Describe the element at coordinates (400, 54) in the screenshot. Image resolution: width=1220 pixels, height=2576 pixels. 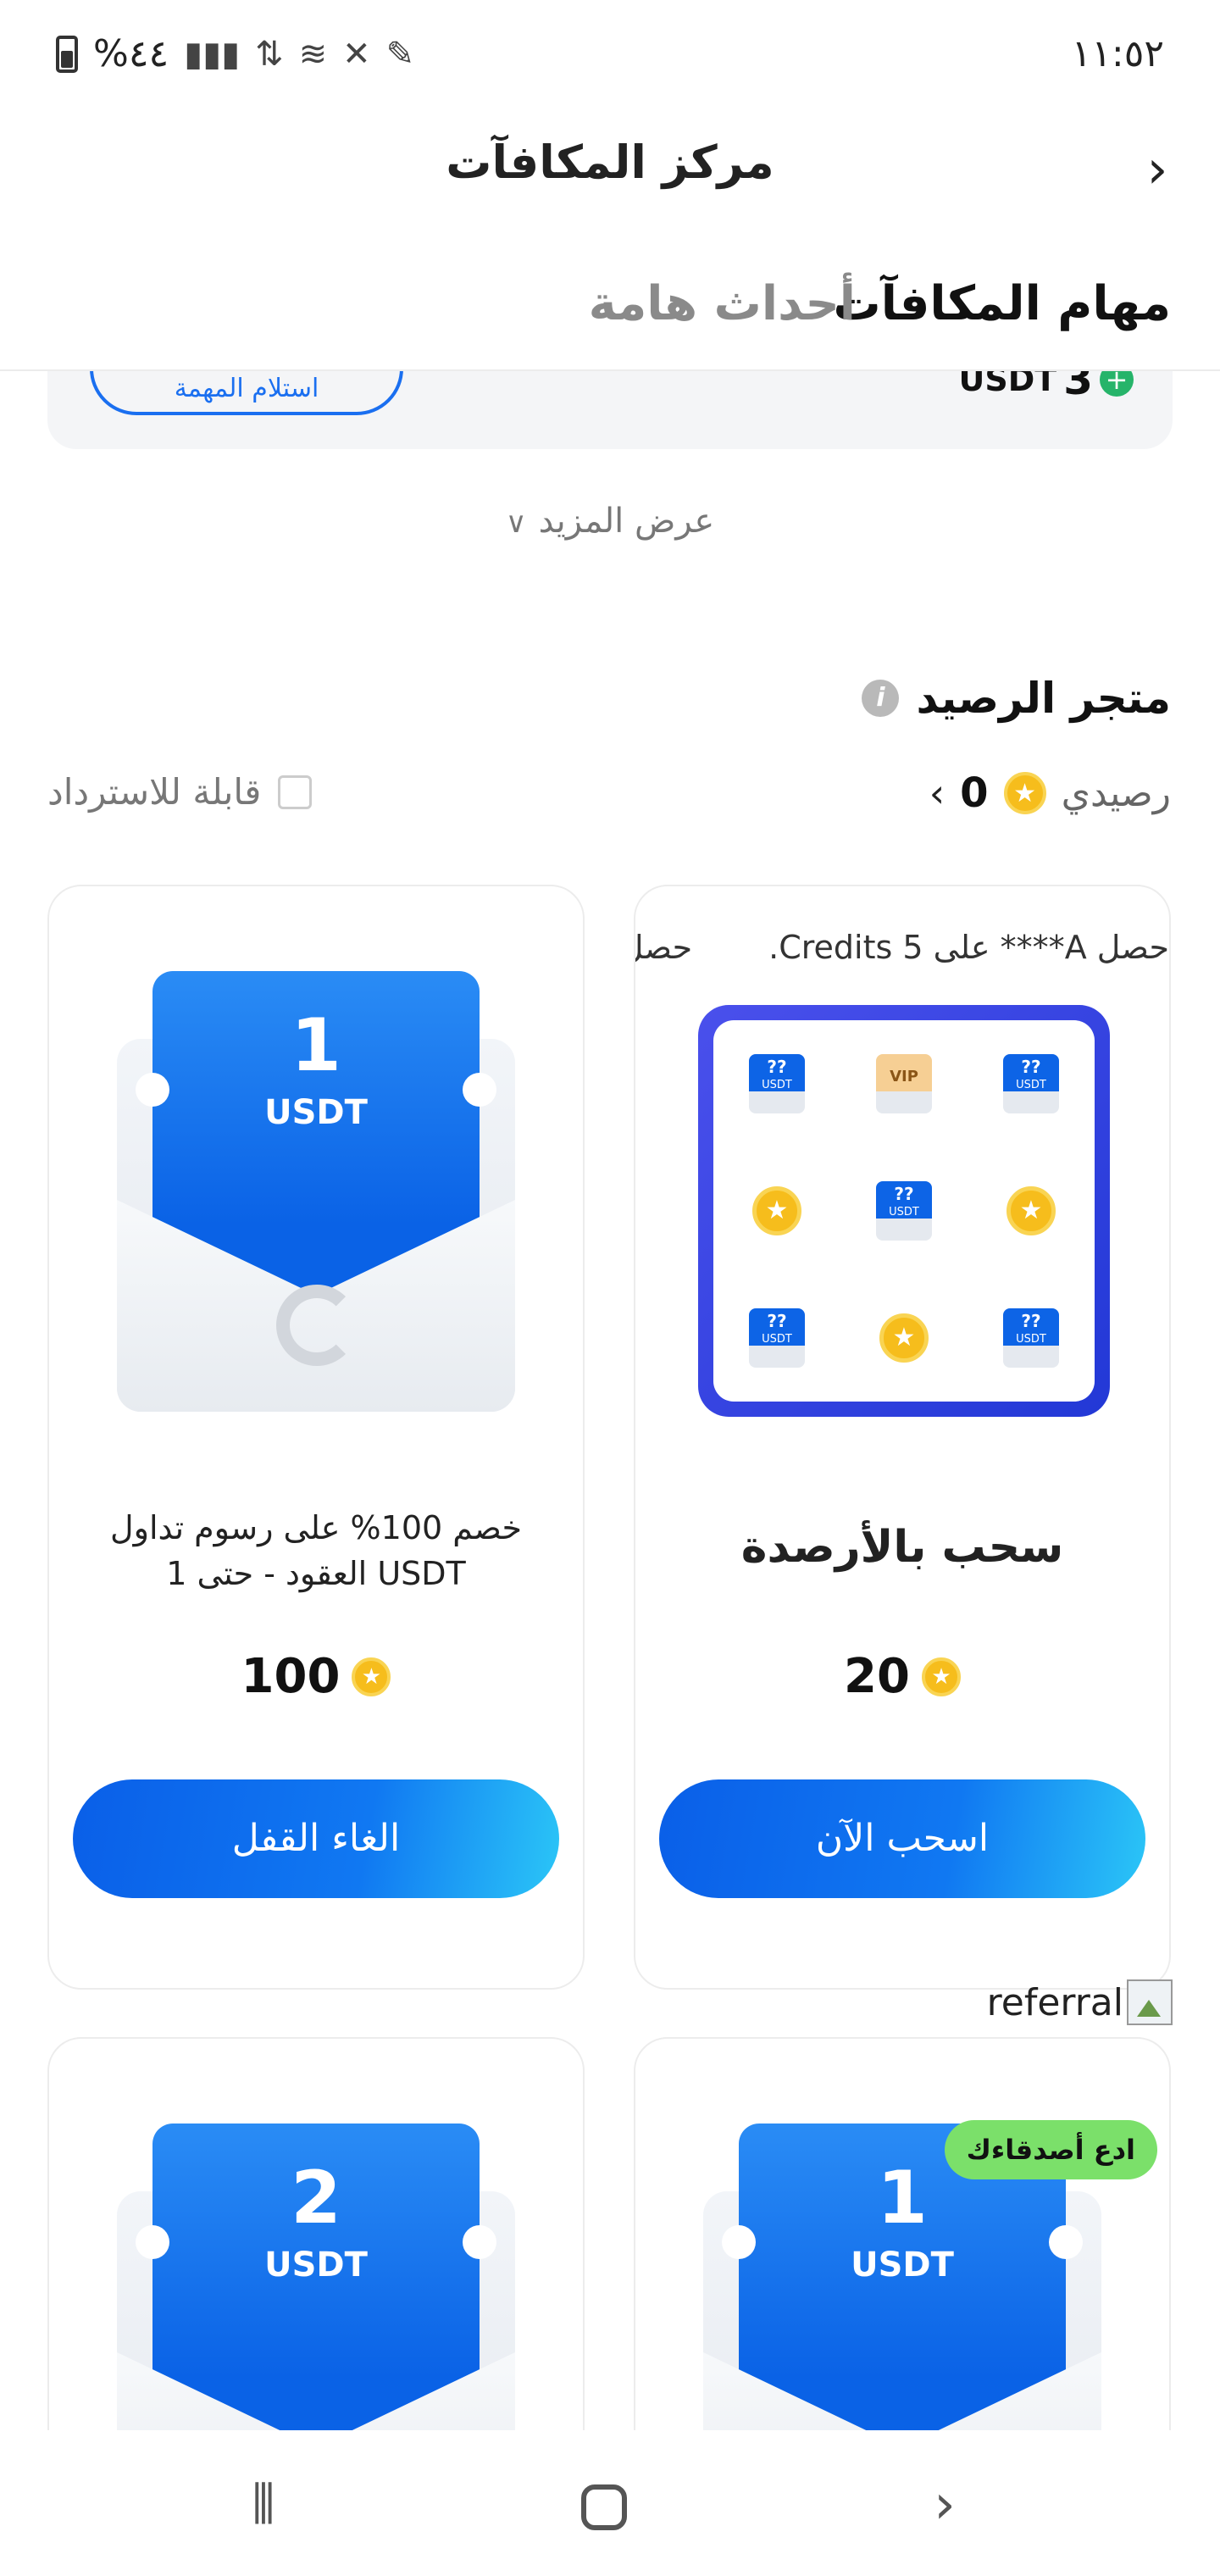
I see `edit-icon: ✎` at that location.